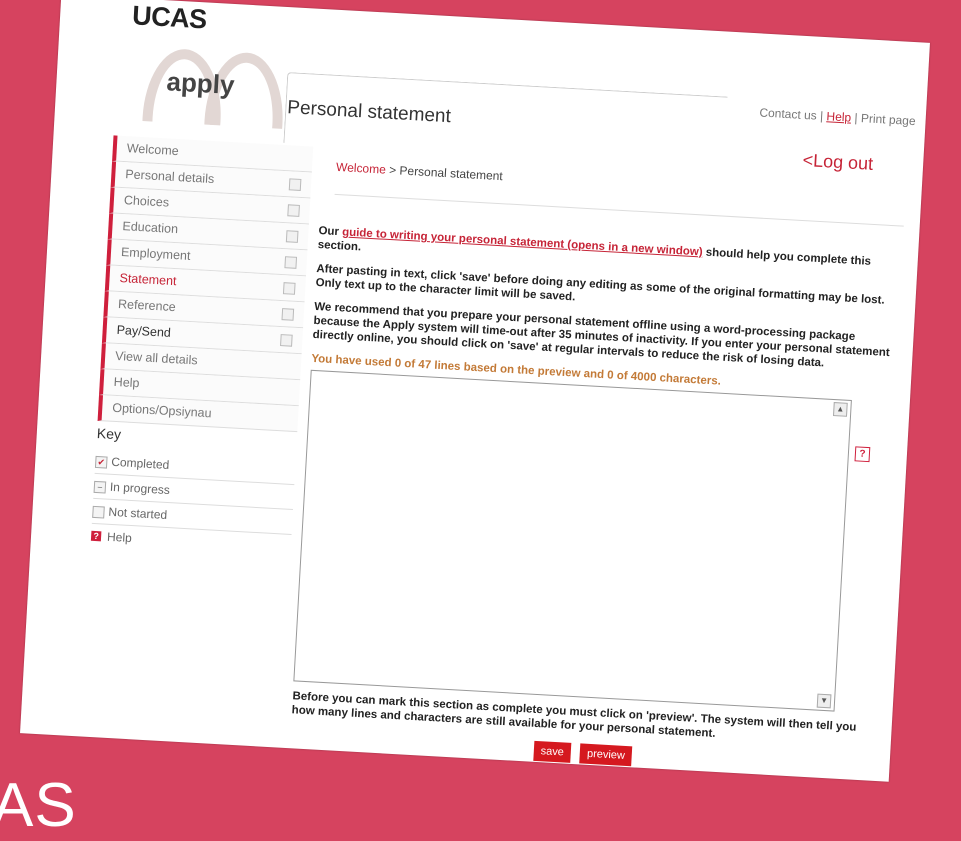 The height and width of the screenshot is (841, 961). Describe the element at coordinates (126, 382) in the screenshot. I see `sidebar-item-label: Help` at that location.